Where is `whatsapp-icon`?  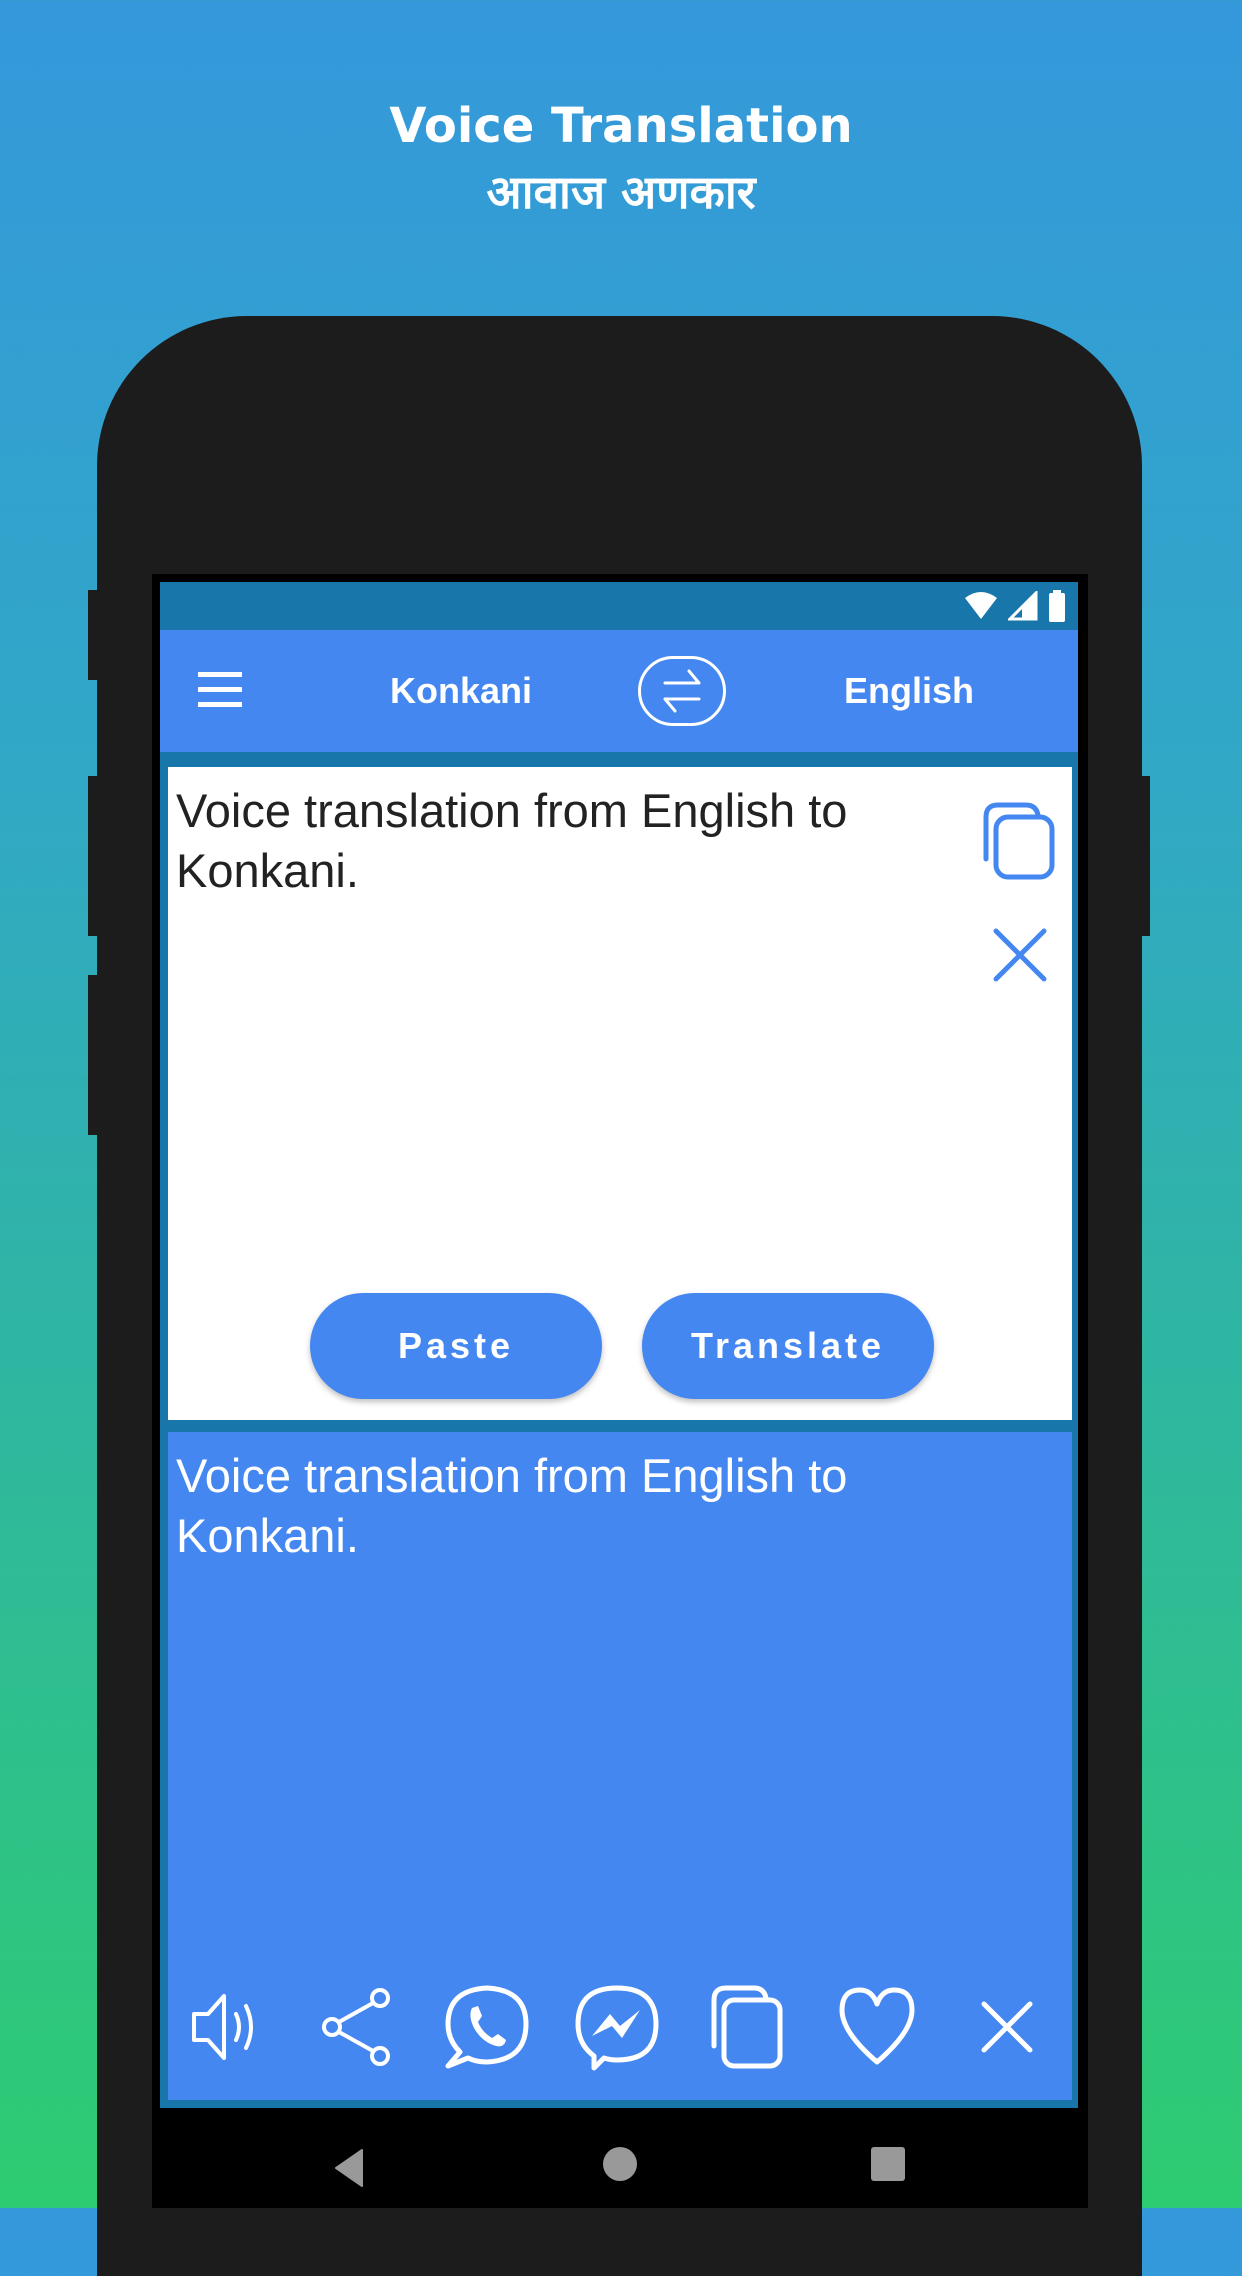 whatsapp-icon is located at coordinates (487, 2027).